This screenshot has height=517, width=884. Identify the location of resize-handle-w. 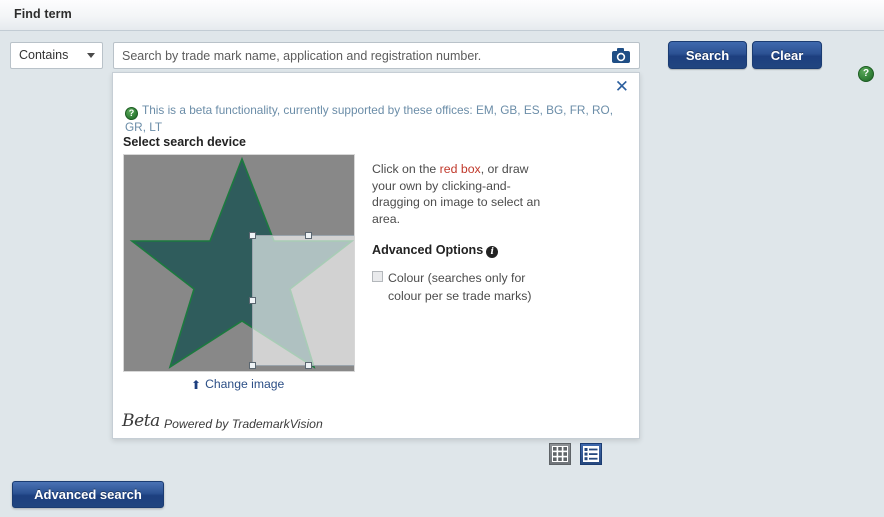
(252, 300).